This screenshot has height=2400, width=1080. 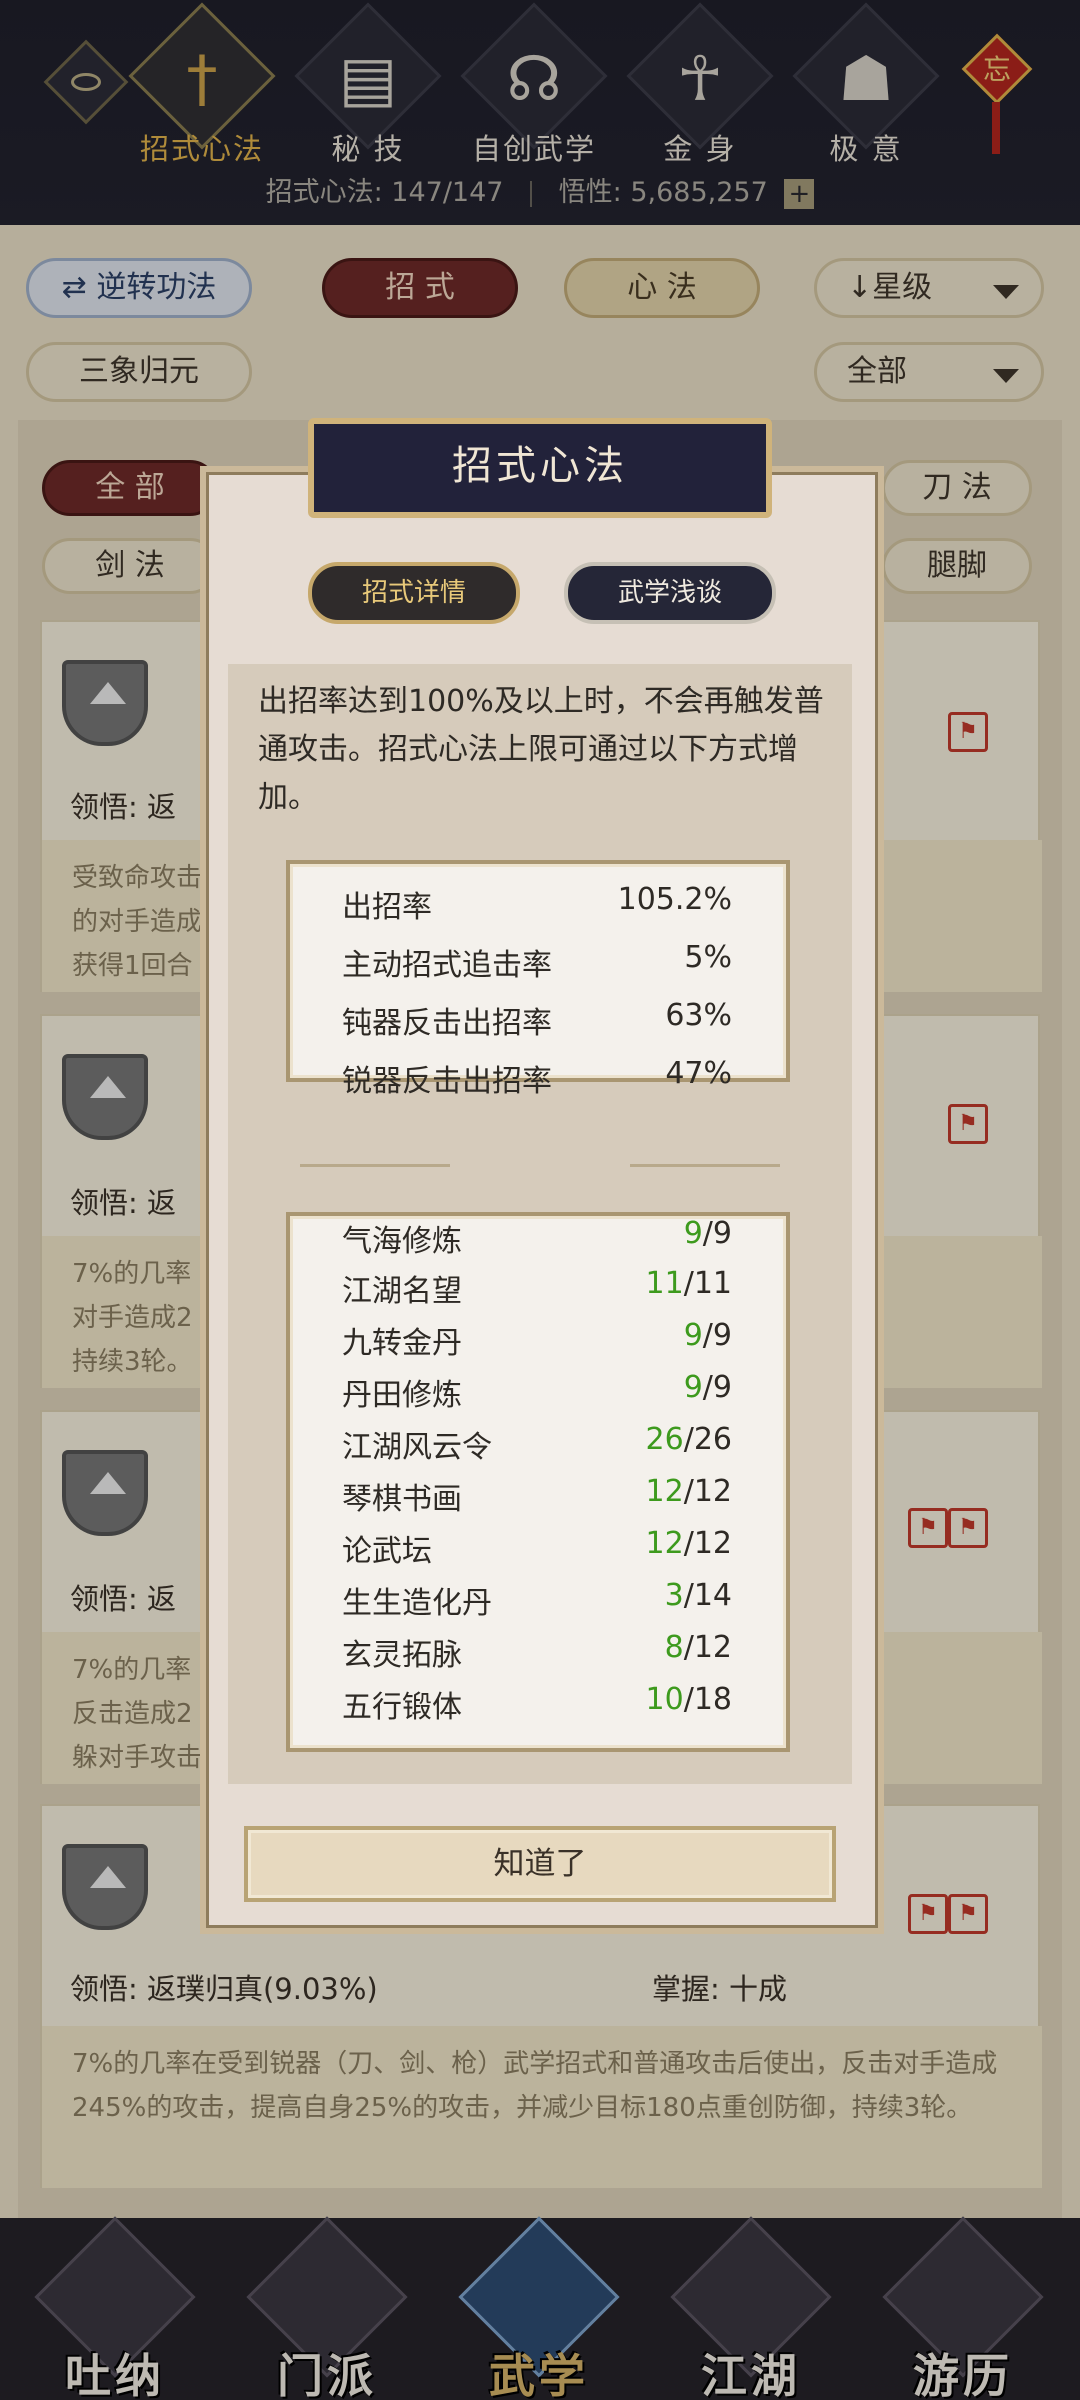 I want to click on source-current: 3, so click(x=674, y=1595).